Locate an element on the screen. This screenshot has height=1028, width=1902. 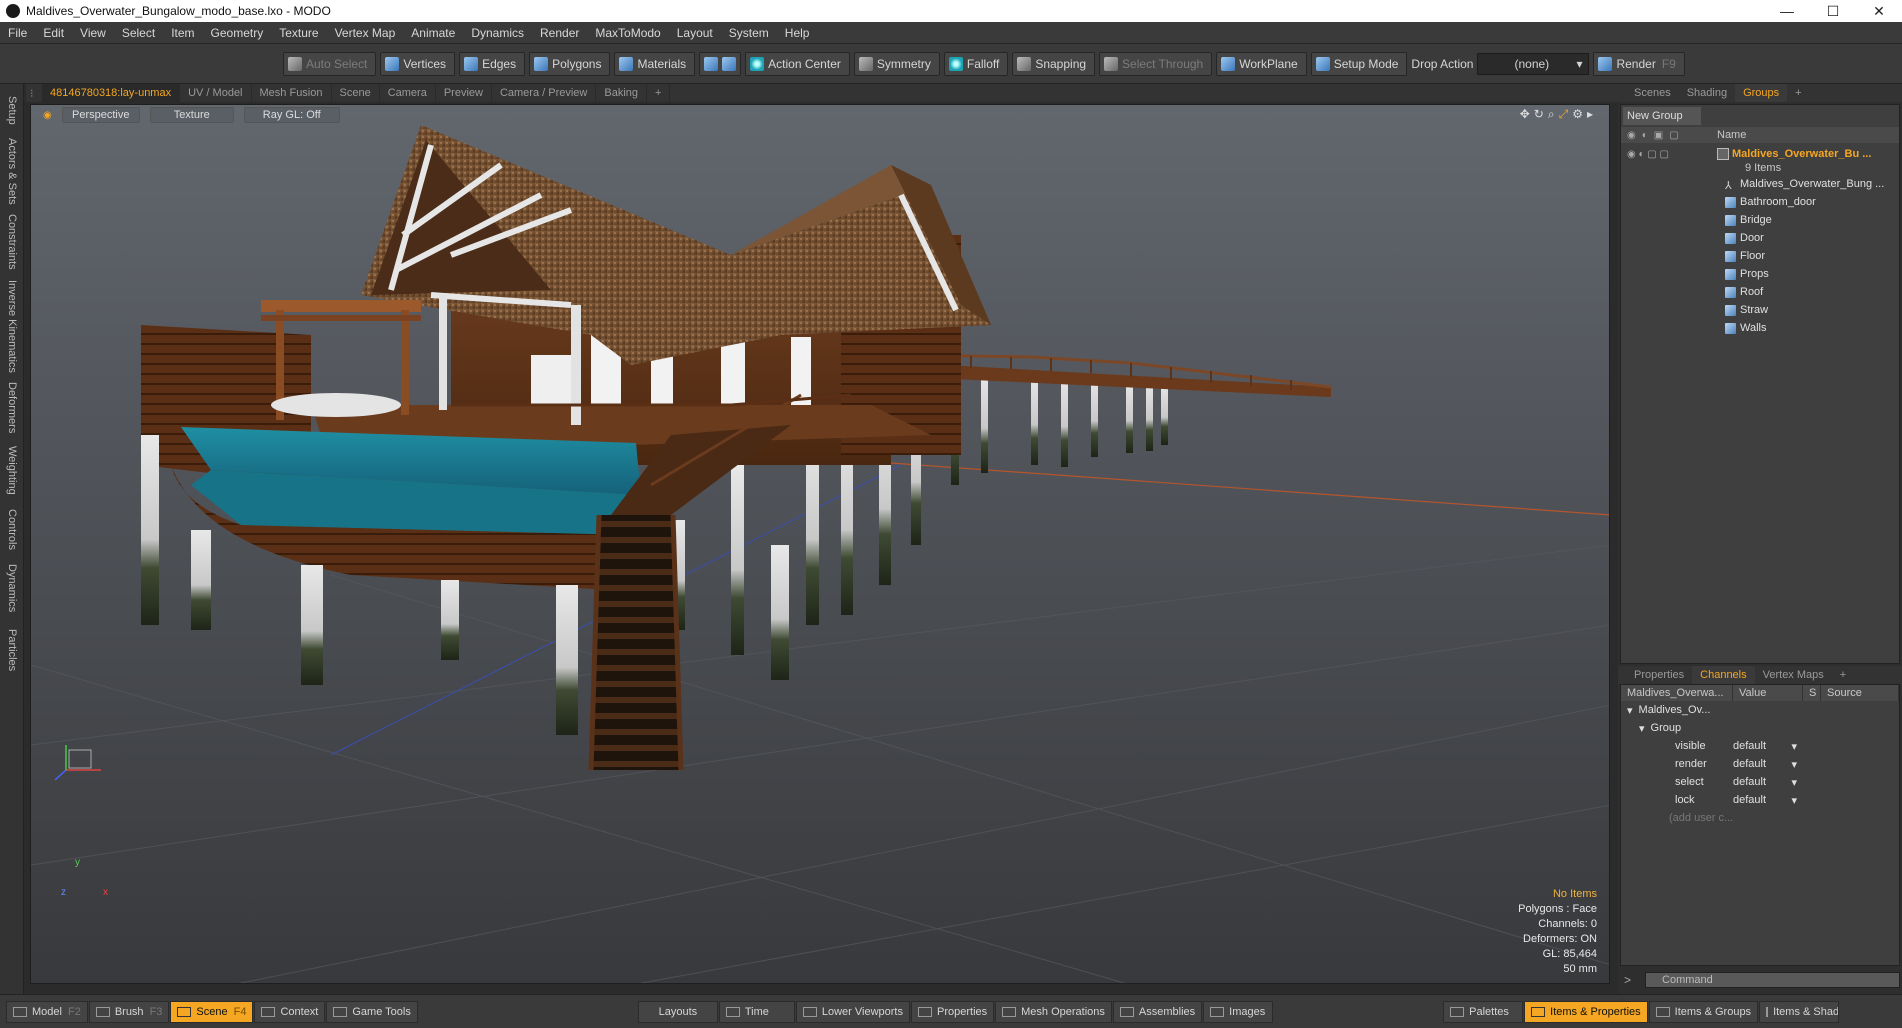
menu-system: System is located at coordinates (749, 33).